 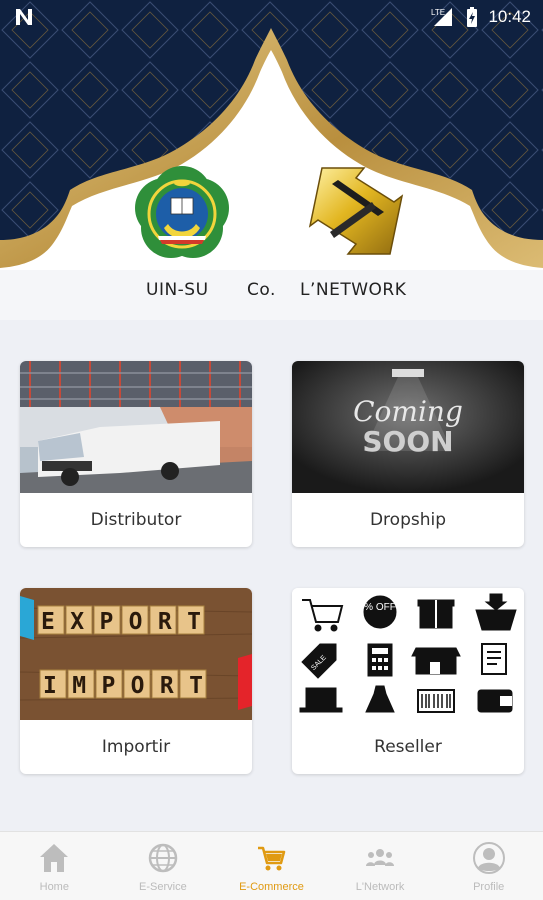 What do you see at coordinates (408, 747) in the screenshot?
I see `card-label: Reseller` at bounding box center [408, 747].